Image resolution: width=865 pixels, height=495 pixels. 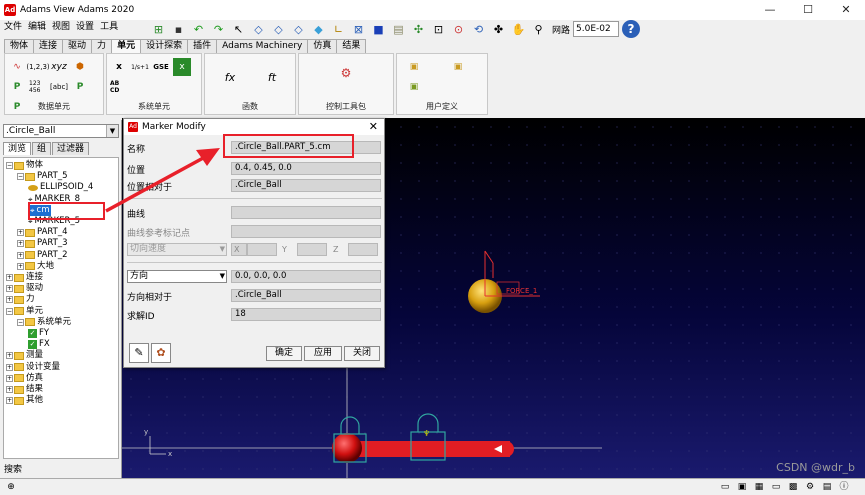 What do you see at coordinates (844, 487) in the screenshot?
I see `status-info-square-icon: ⓘ` at bounding box center [844, 487].